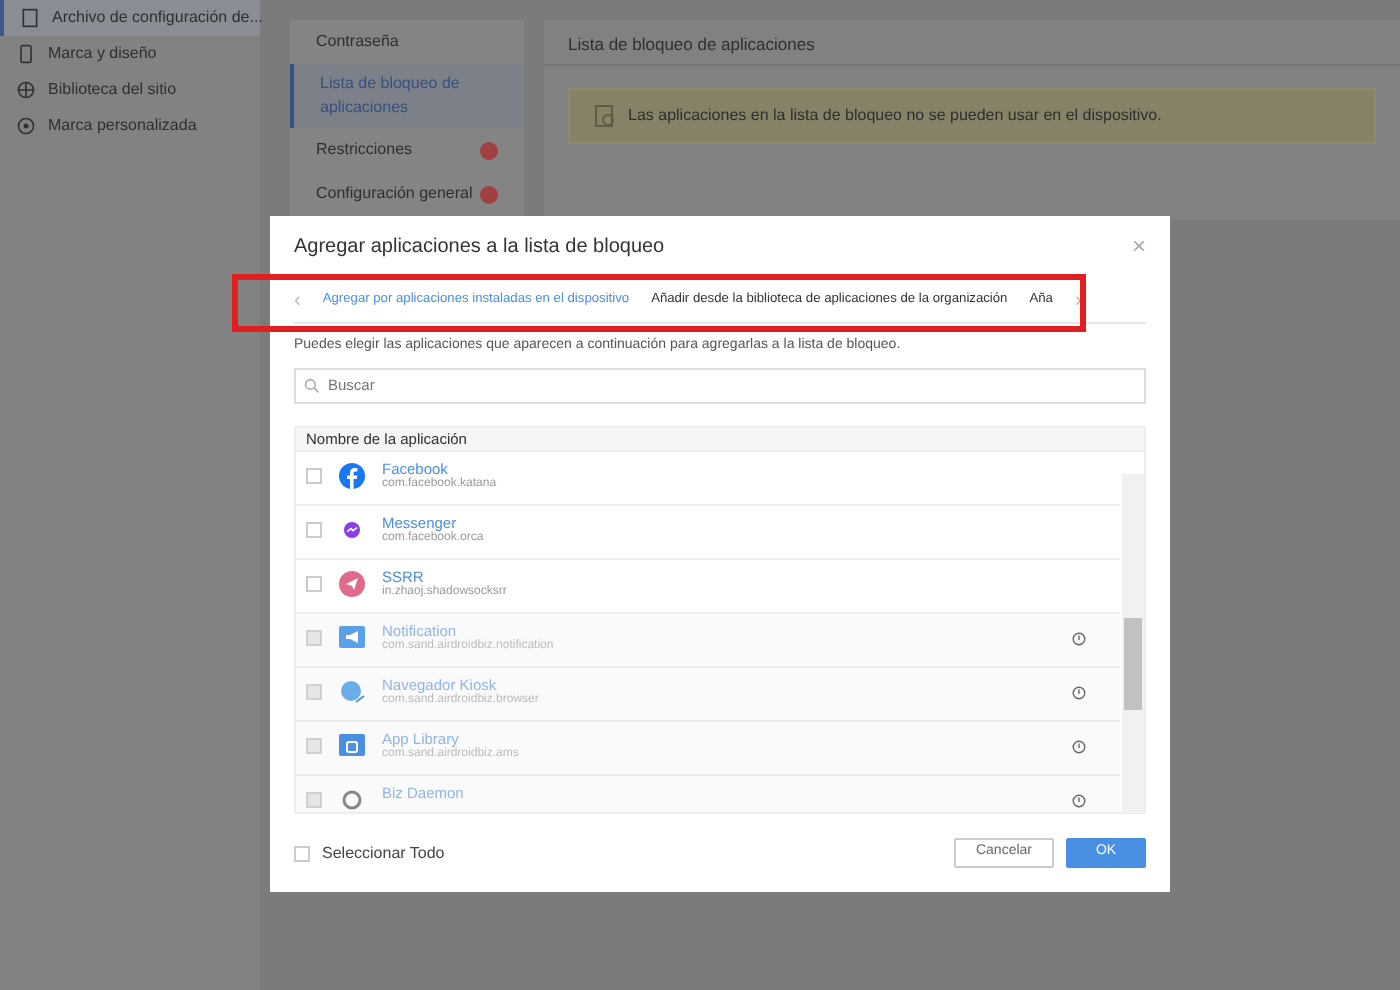 The height and width of the screenshot is (990, 1400). I want to click on megaphone-icon, so click(352, 637).